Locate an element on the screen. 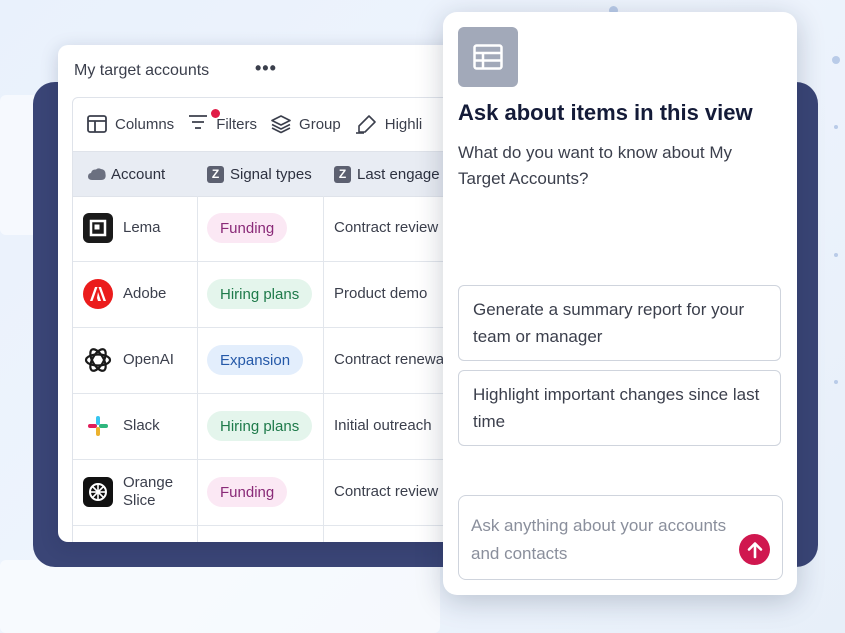 This screenshot has height=633, width=845. account-name: Lema is located at coordinates (142, 227).